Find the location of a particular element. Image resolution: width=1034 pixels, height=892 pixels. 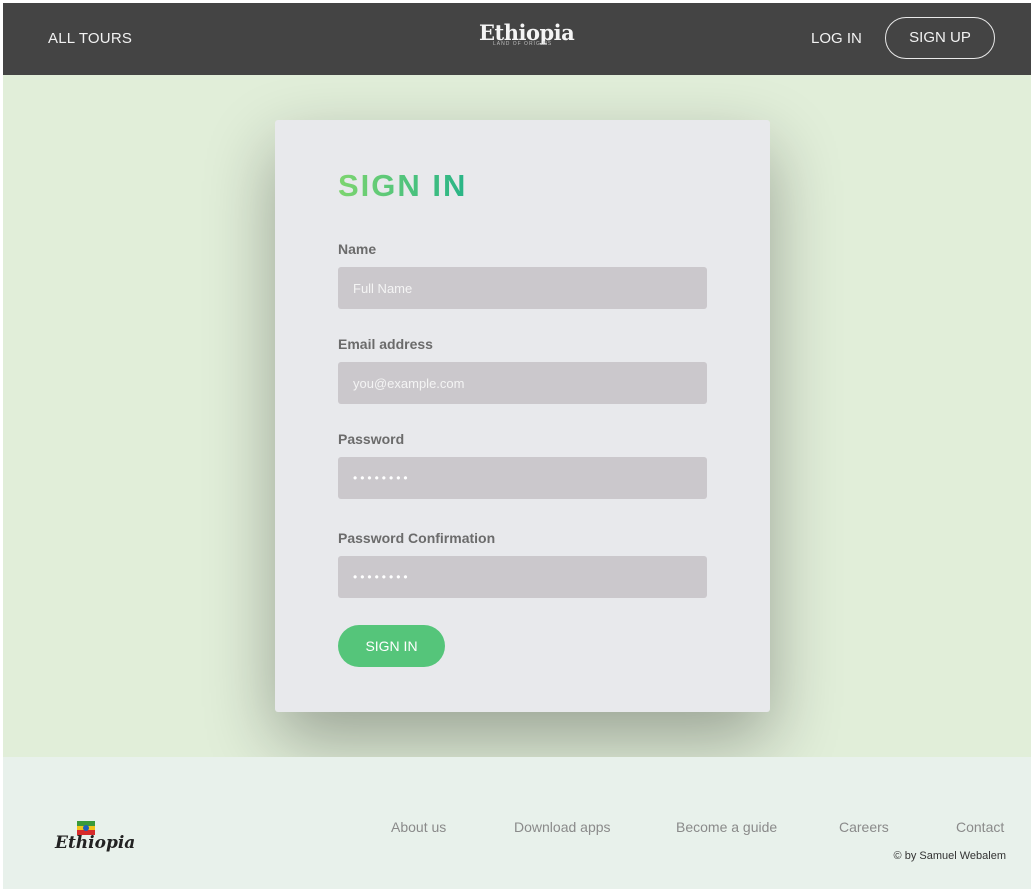

form-title: SIGN IN is located at coordinates (403, 185).